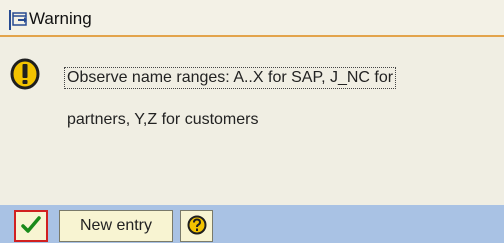 This screenshot has width=504, height=243. I want to click on warning-icon, so click(25, 74).